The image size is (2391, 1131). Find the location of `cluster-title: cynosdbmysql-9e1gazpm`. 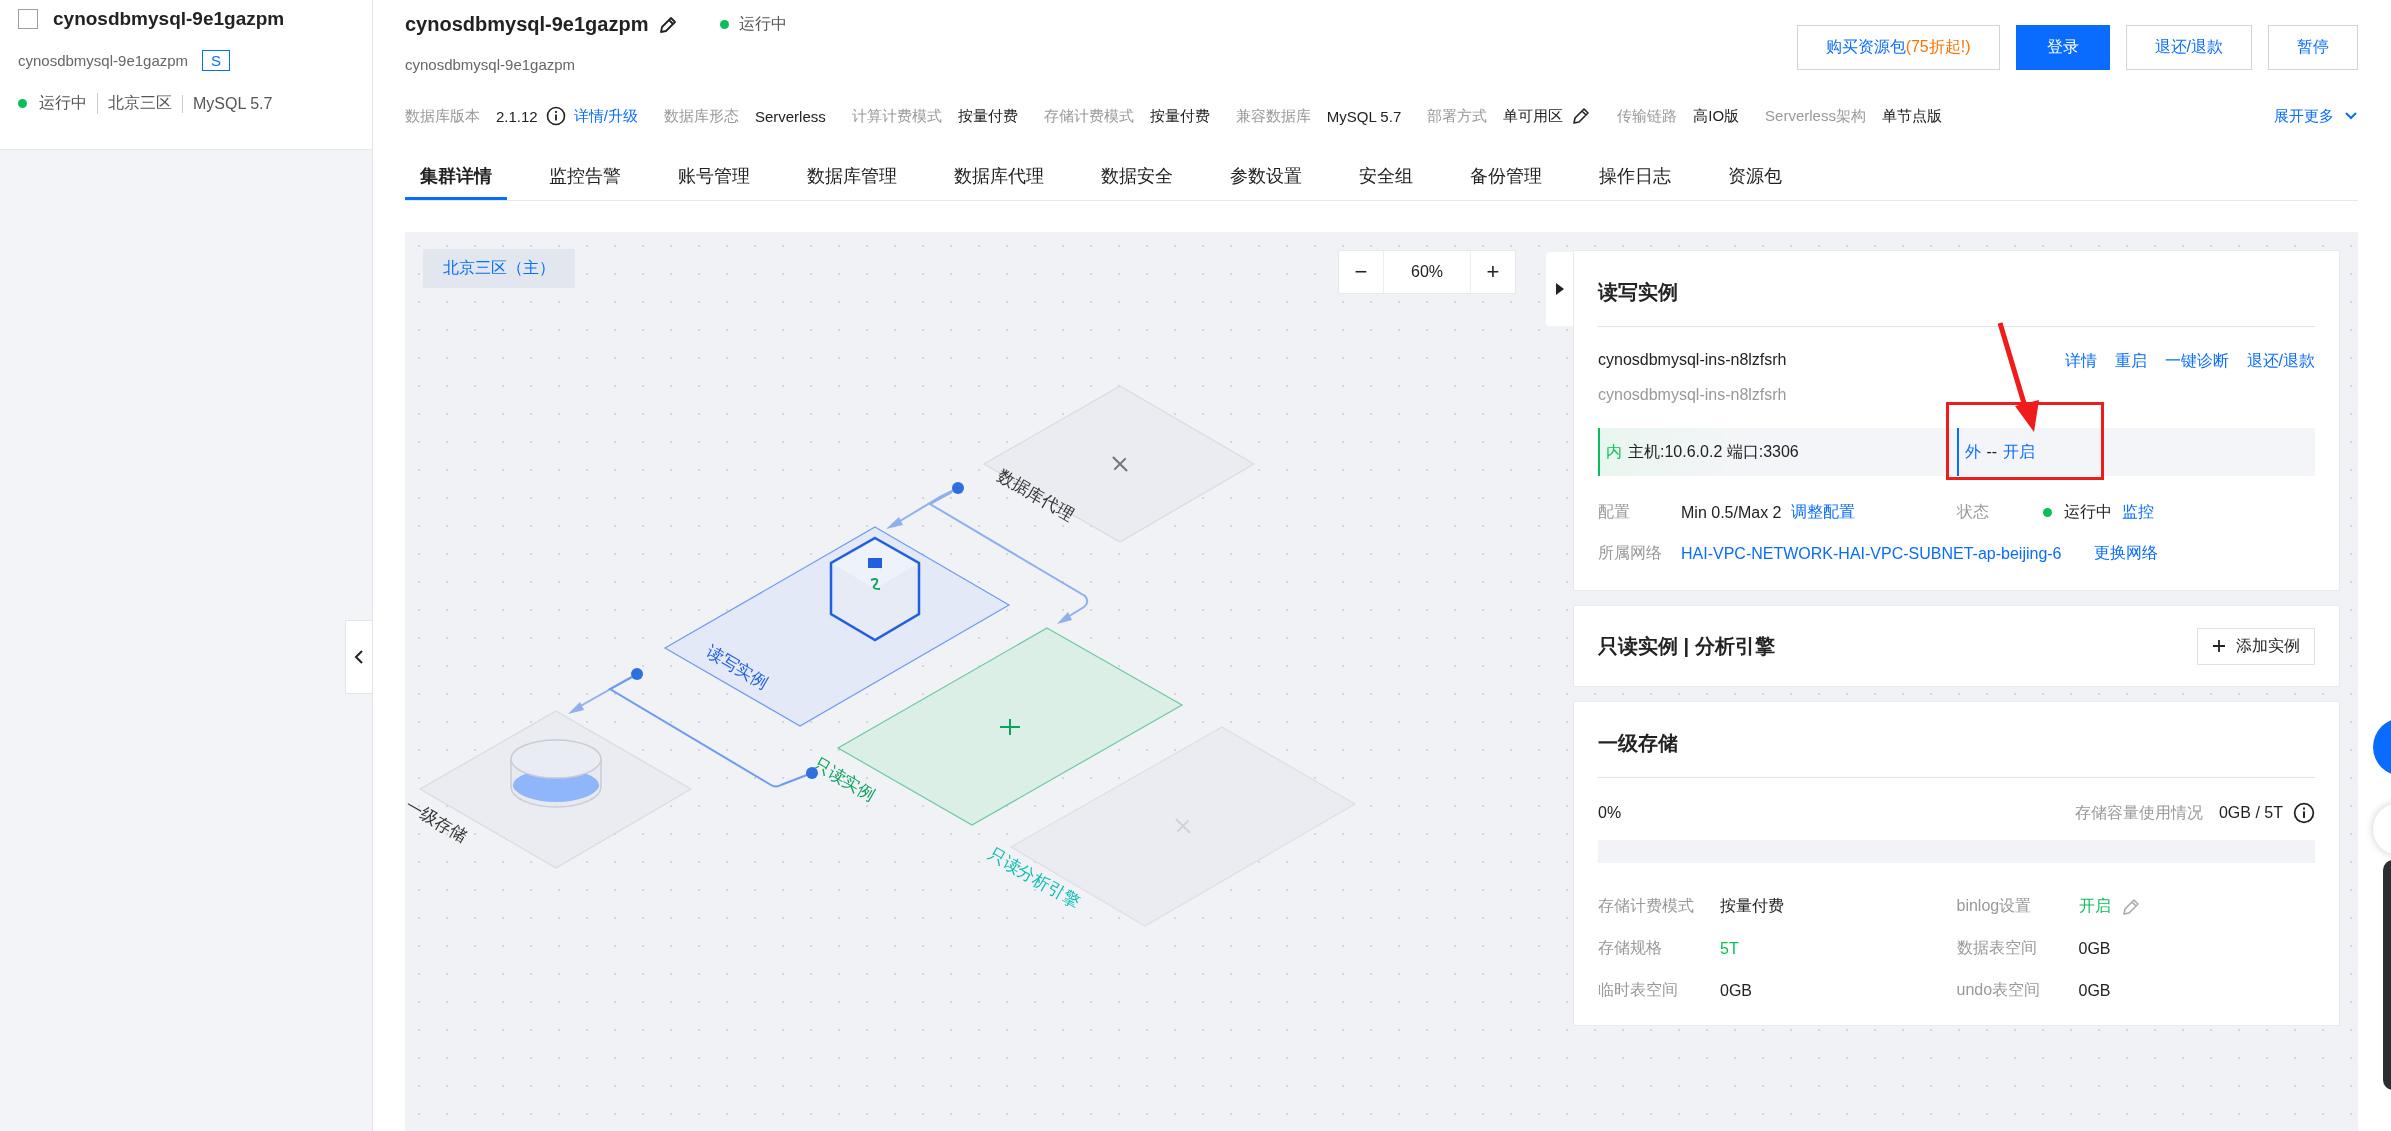

cluster-title: cynosdbmysql-9e1gazpm is located at coordinates (527, 24).